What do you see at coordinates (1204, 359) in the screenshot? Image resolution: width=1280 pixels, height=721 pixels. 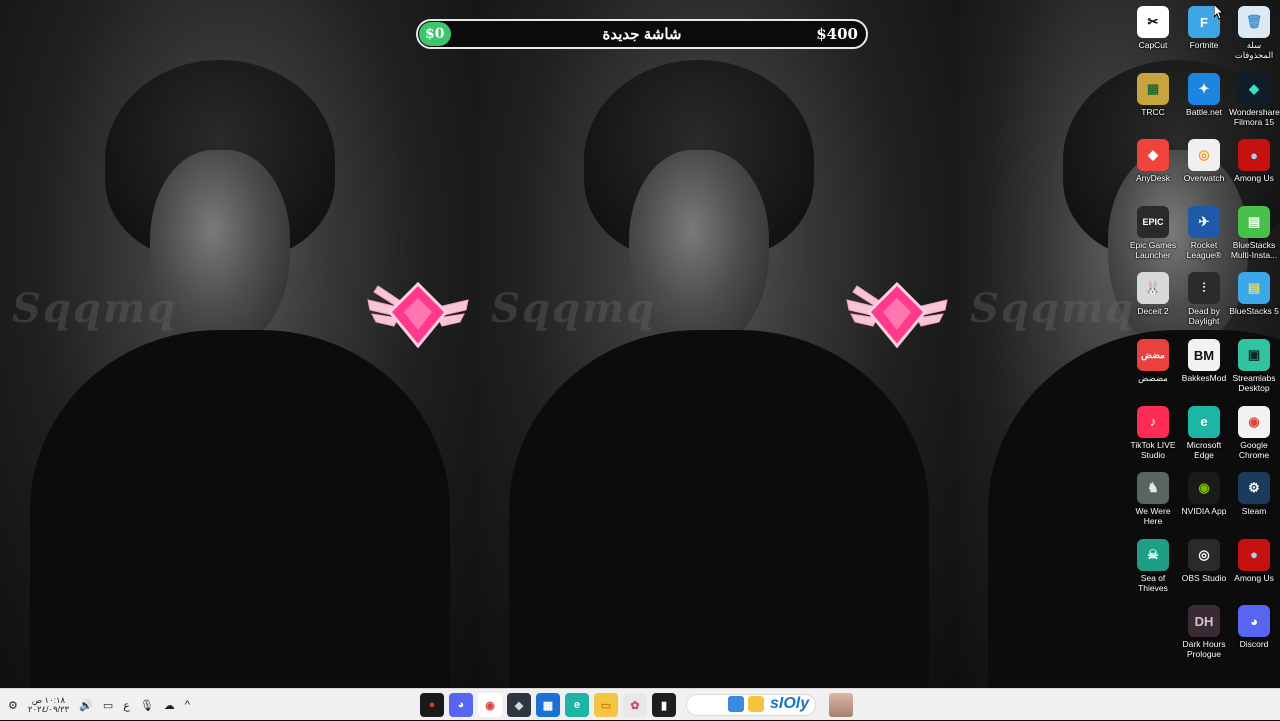 I see `desktop-icon: BM BakkesMod` at bounding box center [1204, 359].